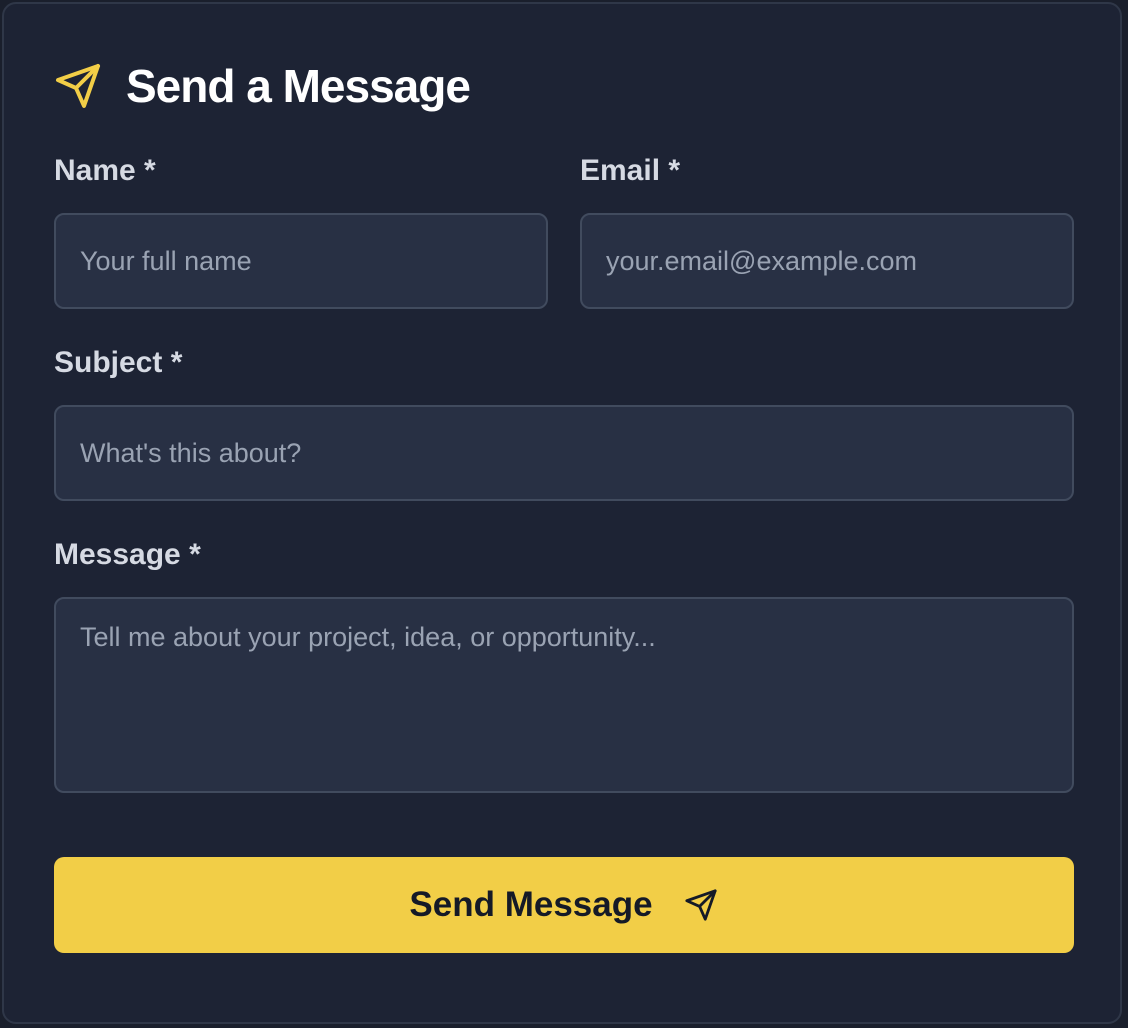 The height and width of the screenshot is (1028, 1128). I want to click on email-label: Email *, so click(630, 170).